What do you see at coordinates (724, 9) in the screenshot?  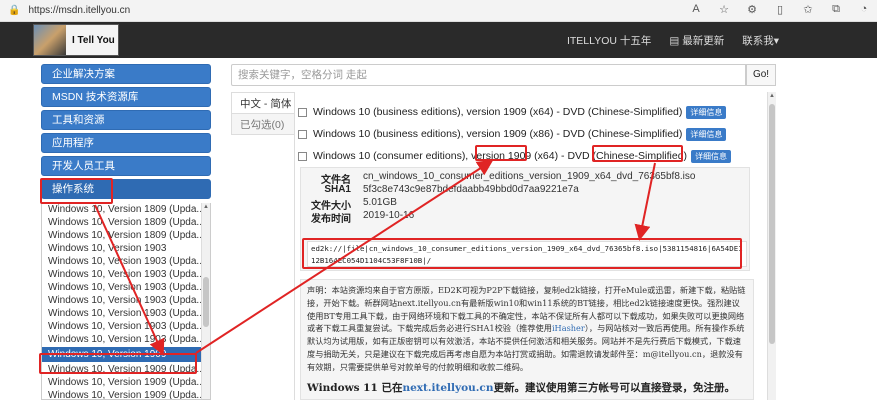 I see `favorite-star-icon: ☆` at bounding box center [724, 9].